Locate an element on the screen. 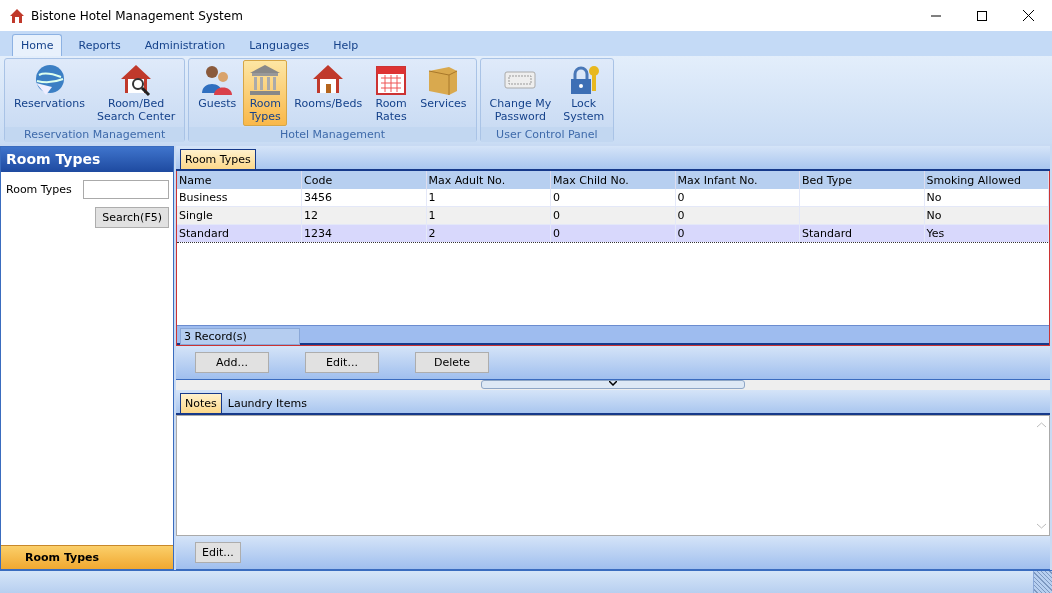  record-count: 3 Record(s) is located at coordinates (240, 336).